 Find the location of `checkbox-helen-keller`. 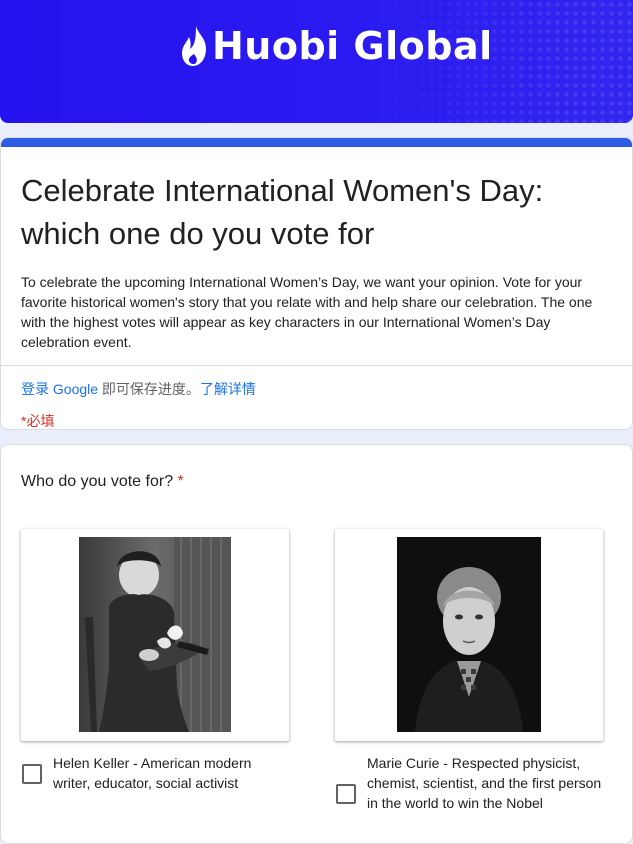

checkbox-helen-keller is located at coordinates (32, 774).